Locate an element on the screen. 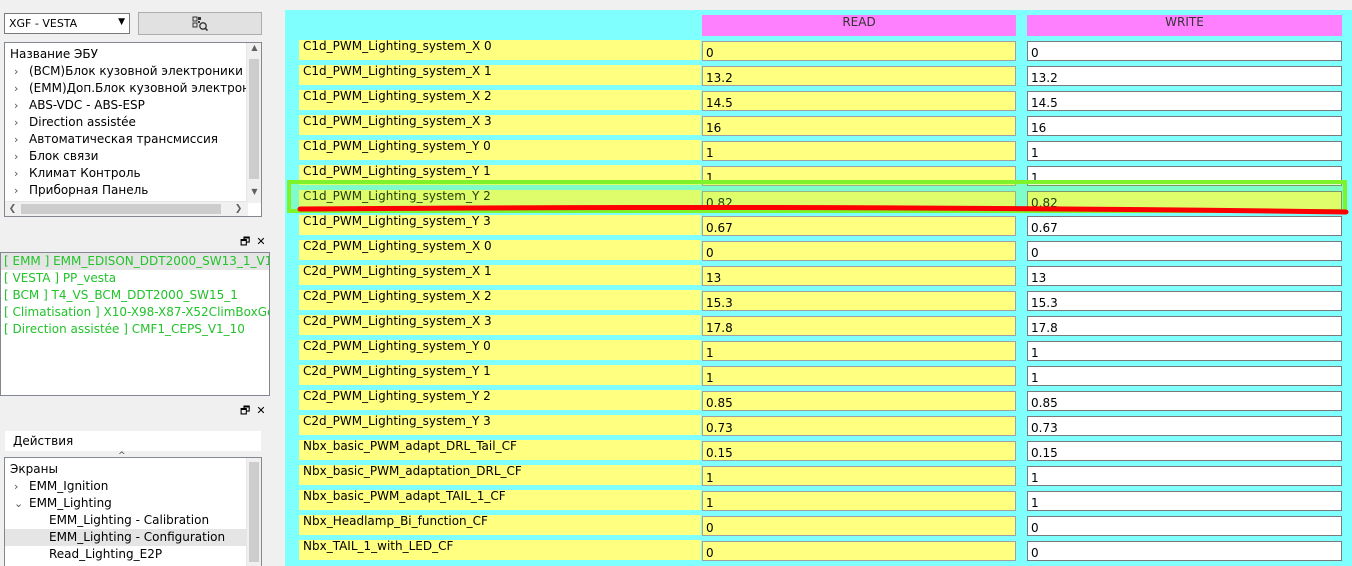 This screenshot has width=1352, height=566. loaded-ecu-item: [ EMM ] EMM_EDISON_DDT2000_SW13_1_V1_3 is located at coordinates (135, 261).